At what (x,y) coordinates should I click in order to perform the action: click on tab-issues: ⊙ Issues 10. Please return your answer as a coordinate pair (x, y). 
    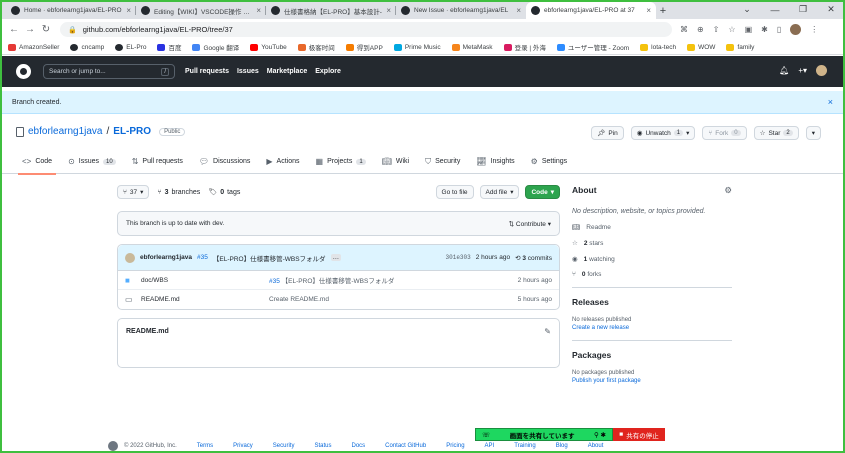
    Looking at the image, I should click on (92, 162).